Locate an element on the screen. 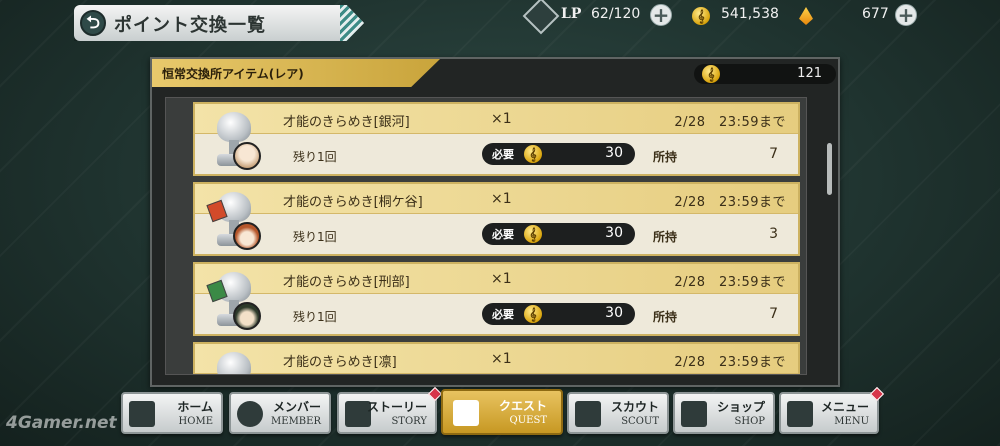 This screenshot has width=1000, height=446. nav-label-en: SCOUT is located at coordinates (640, 421).